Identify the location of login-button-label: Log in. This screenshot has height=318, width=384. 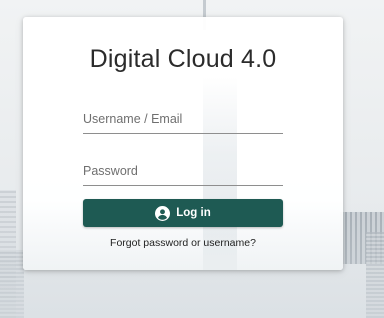
(193, 213).